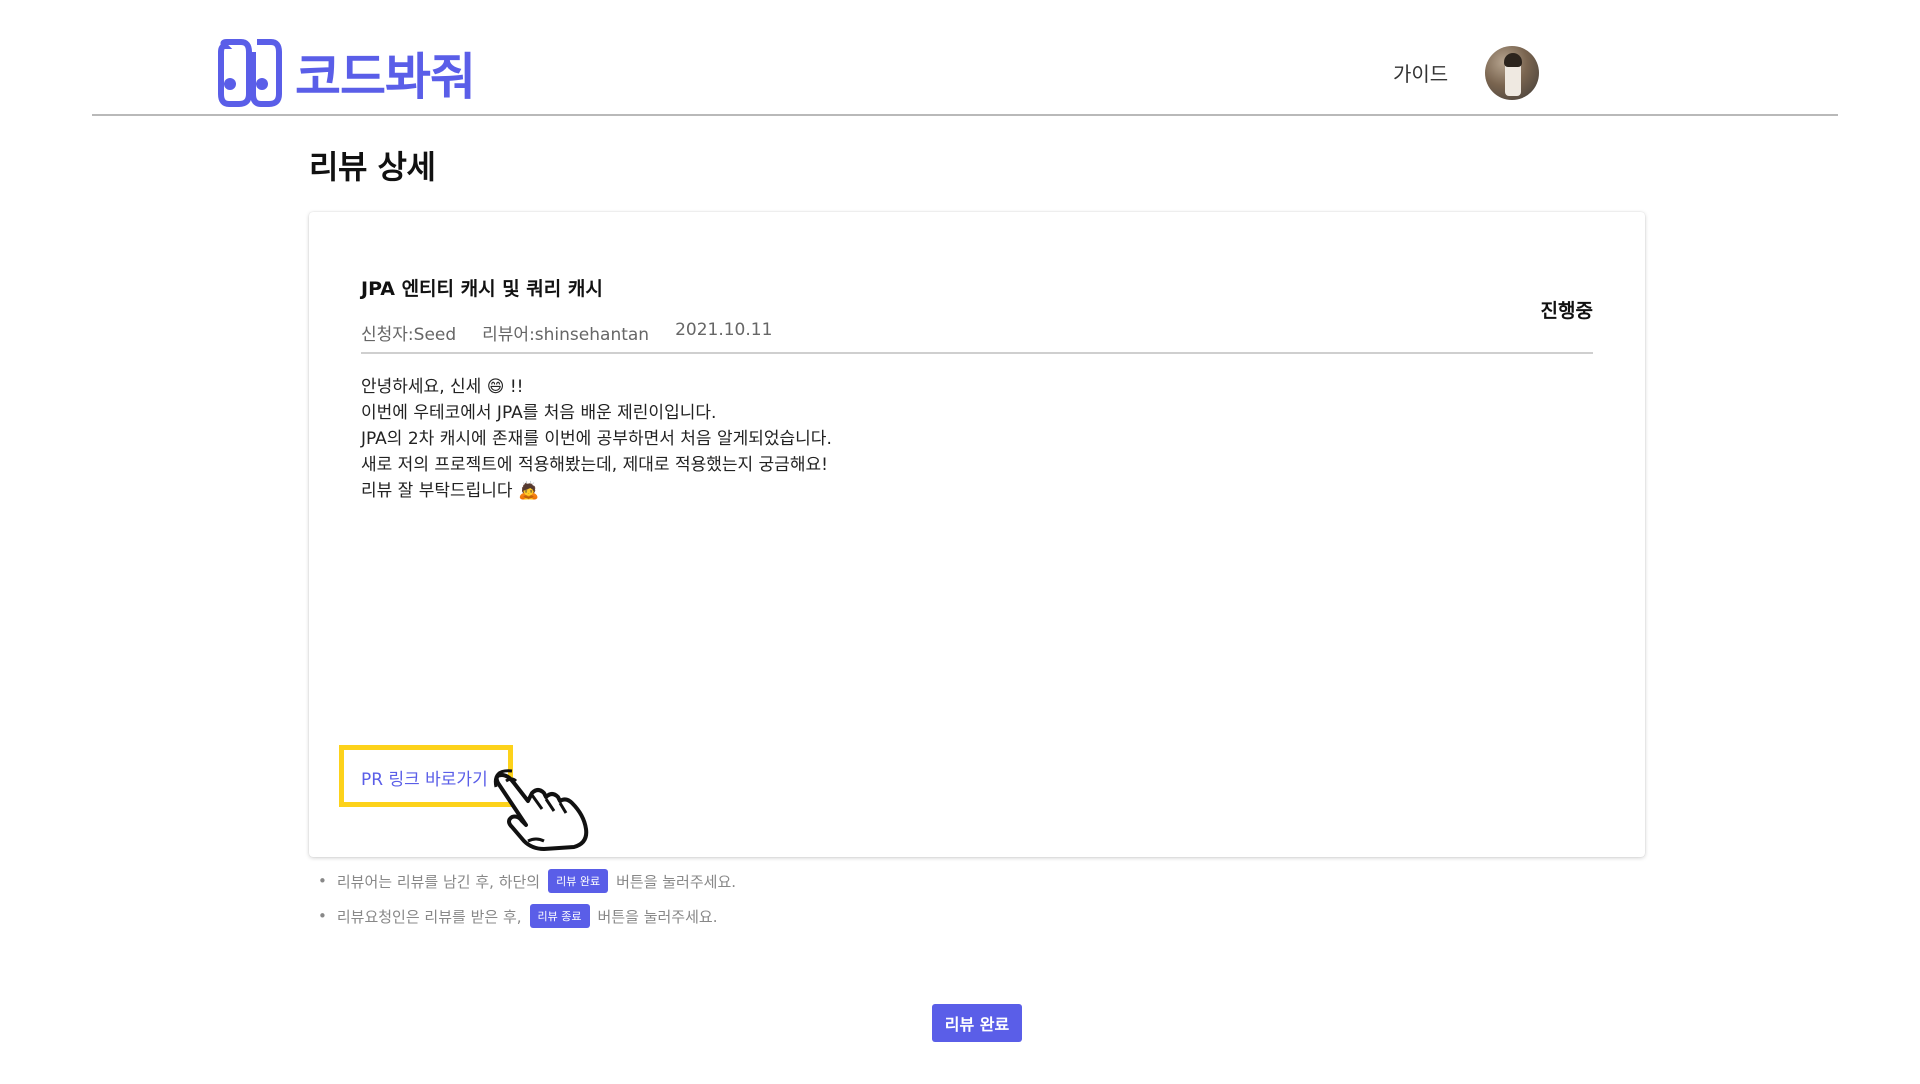  I want to click on note-chip: 리뷰 완료, so click(578, 881).